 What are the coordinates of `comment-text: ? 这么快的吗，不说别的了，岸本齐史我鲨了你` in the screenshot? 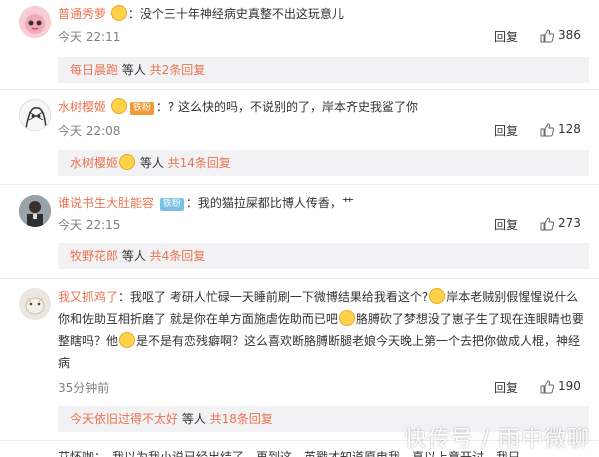 It's located at (293, 107).